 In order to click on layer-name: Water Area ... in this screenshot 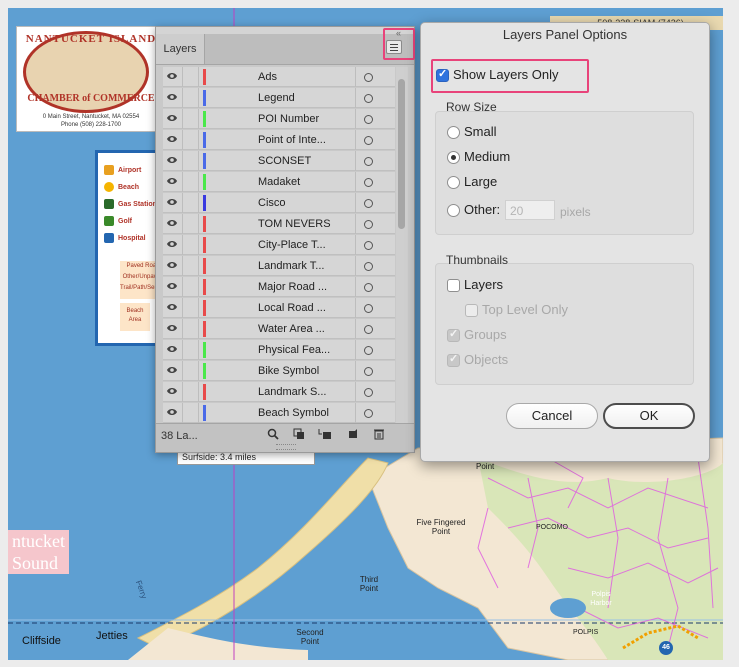, I will do `click(291, 329)`.